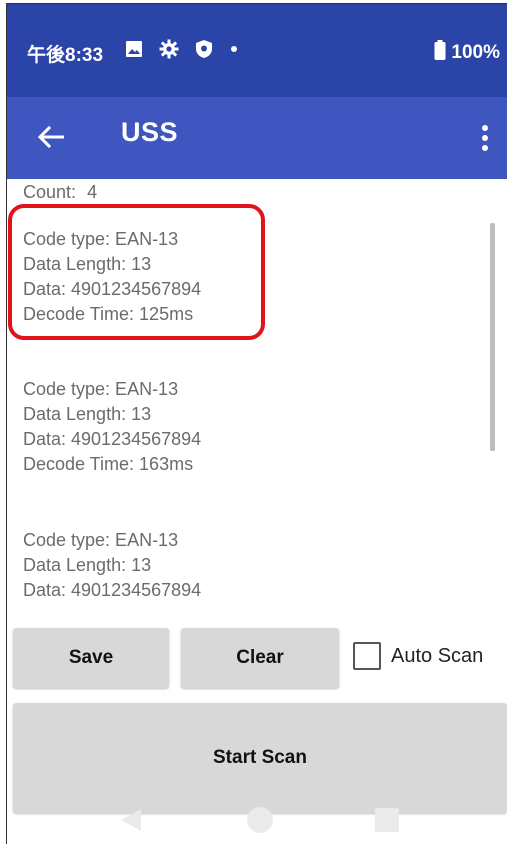 The height and width of the screenshot is (844, 507). What do you see at coordinates (437, 655) in the screenshot?
I see `auto-scan-label: Auto Scan` at bounding box center [437, 655].